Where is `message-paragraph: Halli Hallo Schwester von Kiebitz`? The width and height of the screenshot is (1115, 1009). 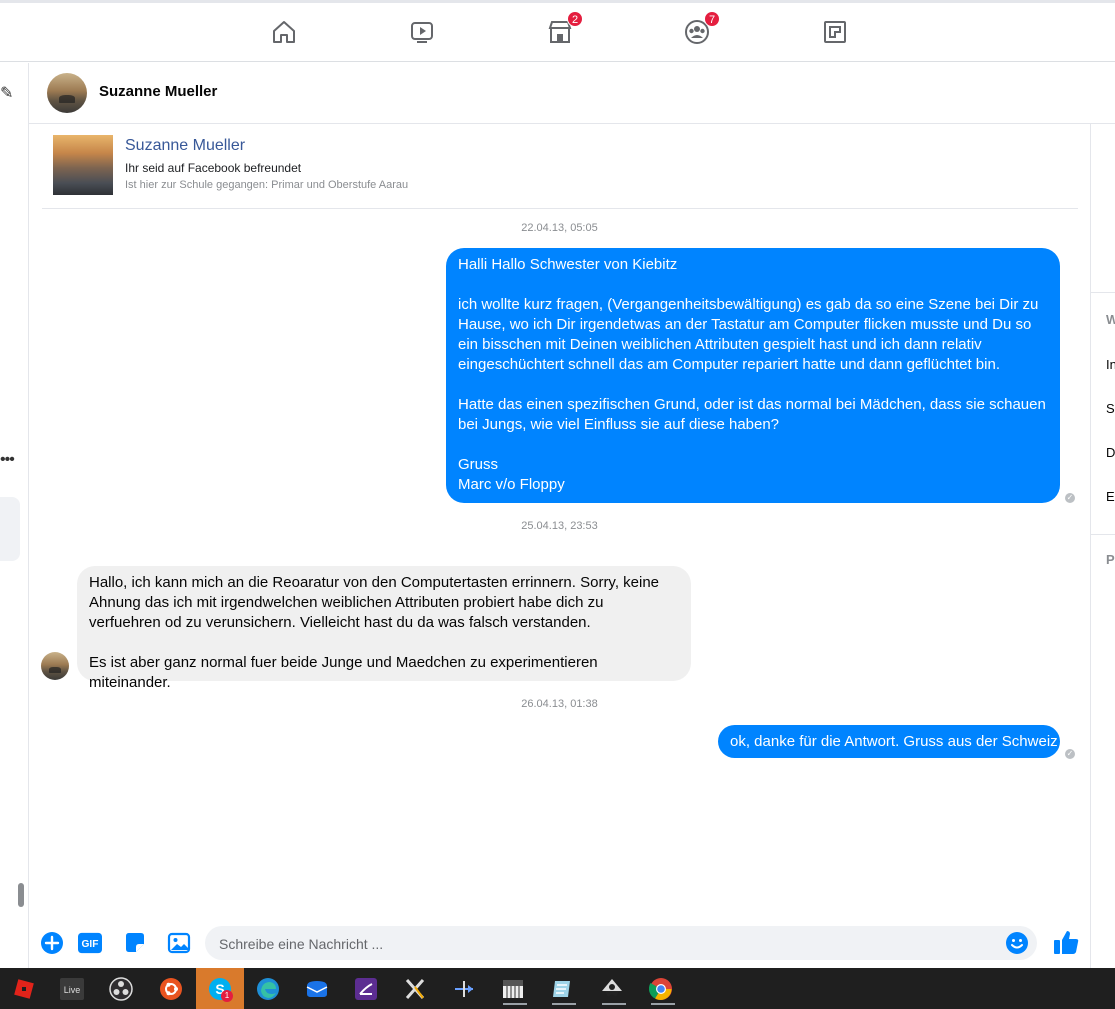
message-paragraph: Halli Hallo Schwester von Kiebitz is located at coordinates (568, 264).